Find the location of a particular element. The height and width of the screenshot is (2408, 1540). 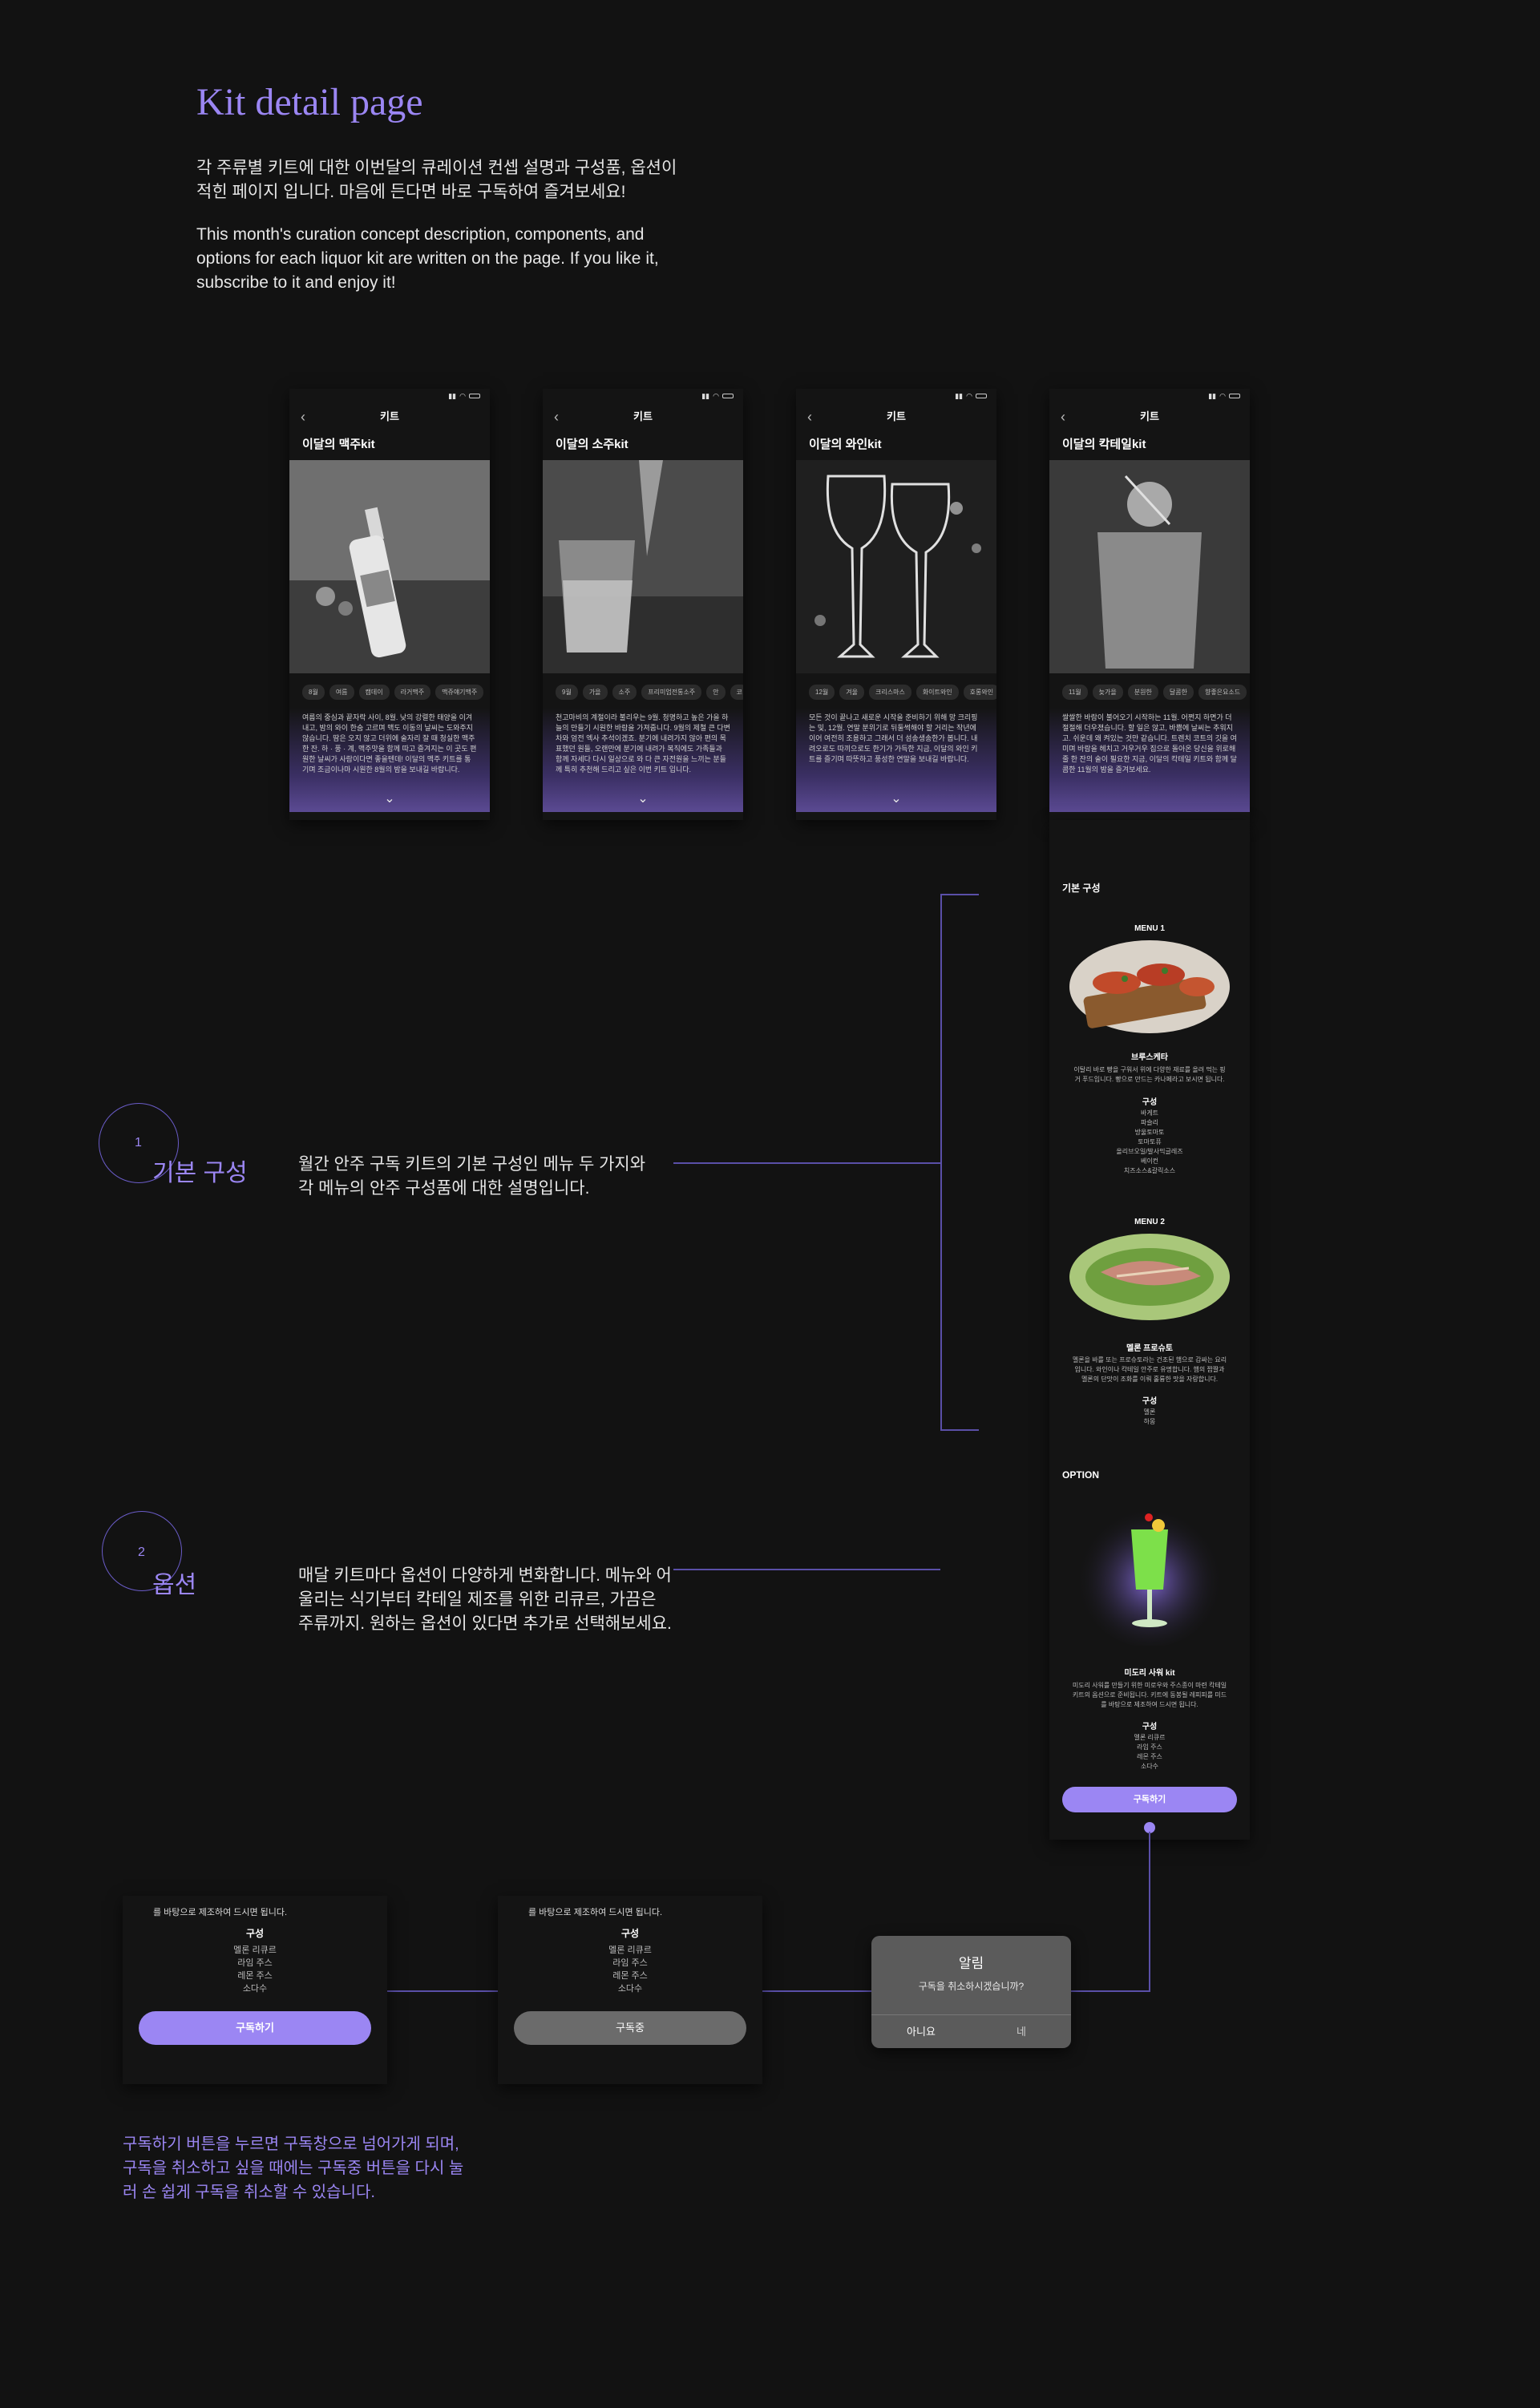

menu2-label: MENU 2 is located at coordinates (1149, 1222).